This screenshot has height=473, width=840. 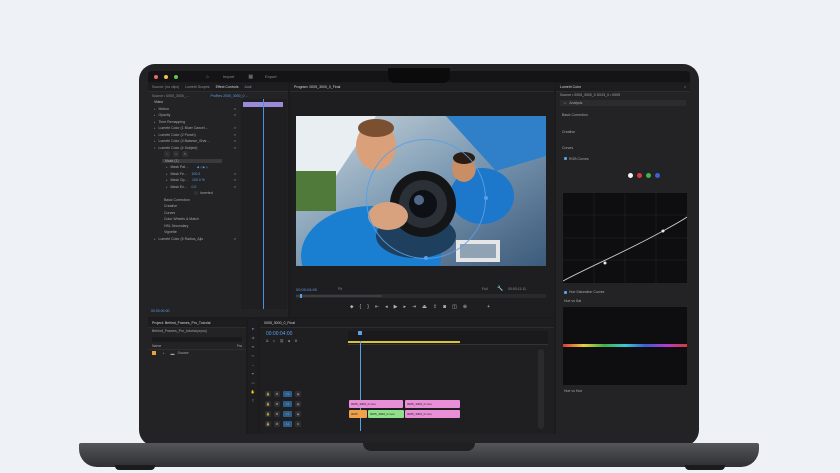 I want to click on home-icon: ⌂, so click(x=207, y=77).